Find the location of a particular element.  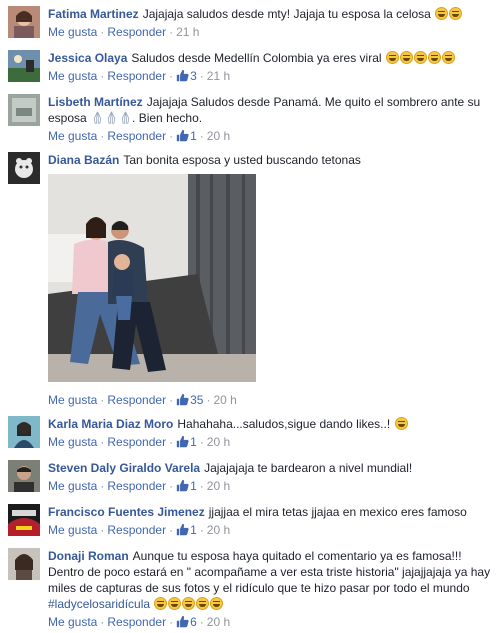

hashtag-link: #ladycelosaridícula is located at coordinates (99, 604).